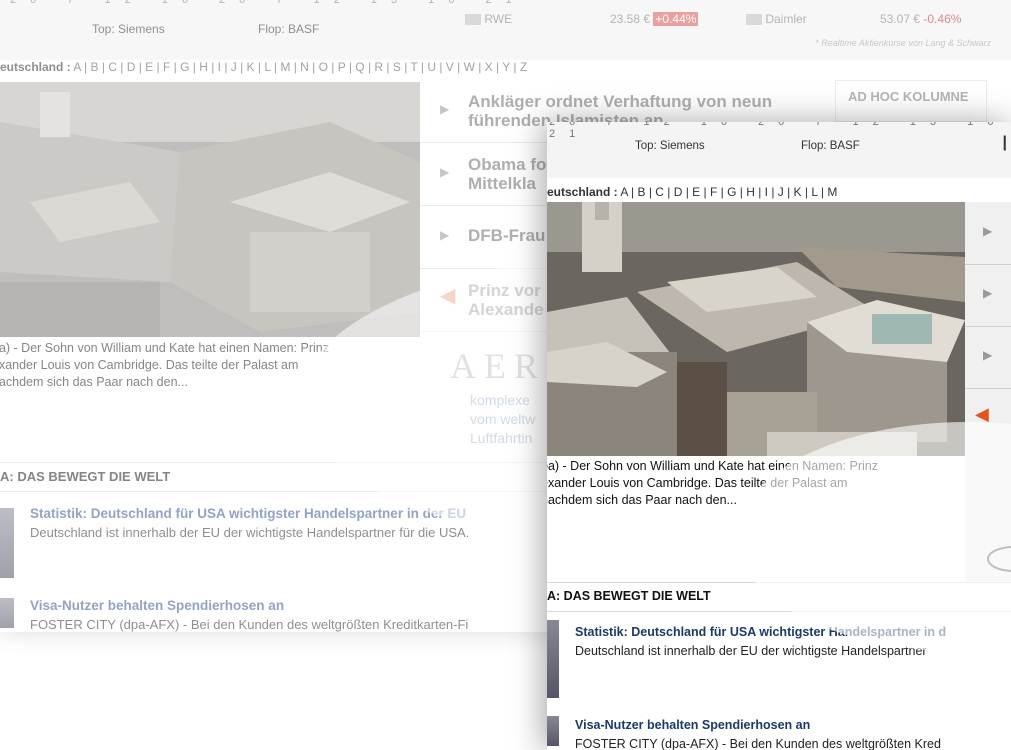 Image resolution: width=1011 pixels, height=750 pixels. I want to click on daimler-logo-icon, so click(754, 20).